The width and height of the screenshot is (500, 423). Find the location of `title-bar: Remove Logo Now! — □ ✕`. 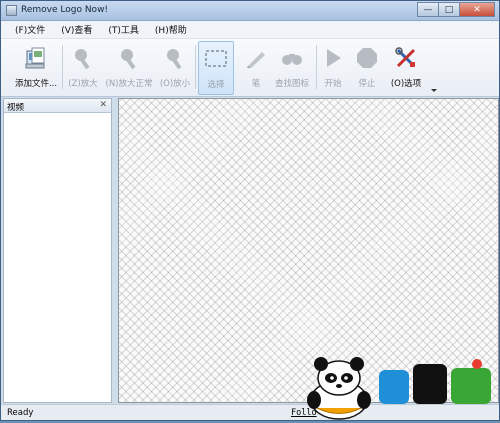

title-bar: Remove Logo Now! — □ ✕ is located at coordinates (250, 11).